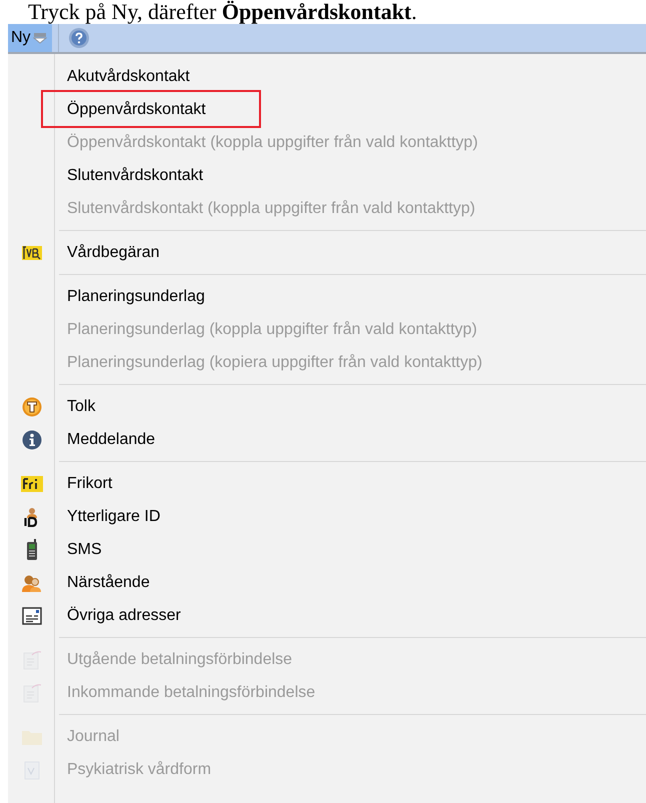 The width and height of the screenshot is (646, 803). What do you see at coordinates (128, 76) in the screenshot?
I see `menu-item: Akutvårdskontakt` at bounding box center [128, 76].